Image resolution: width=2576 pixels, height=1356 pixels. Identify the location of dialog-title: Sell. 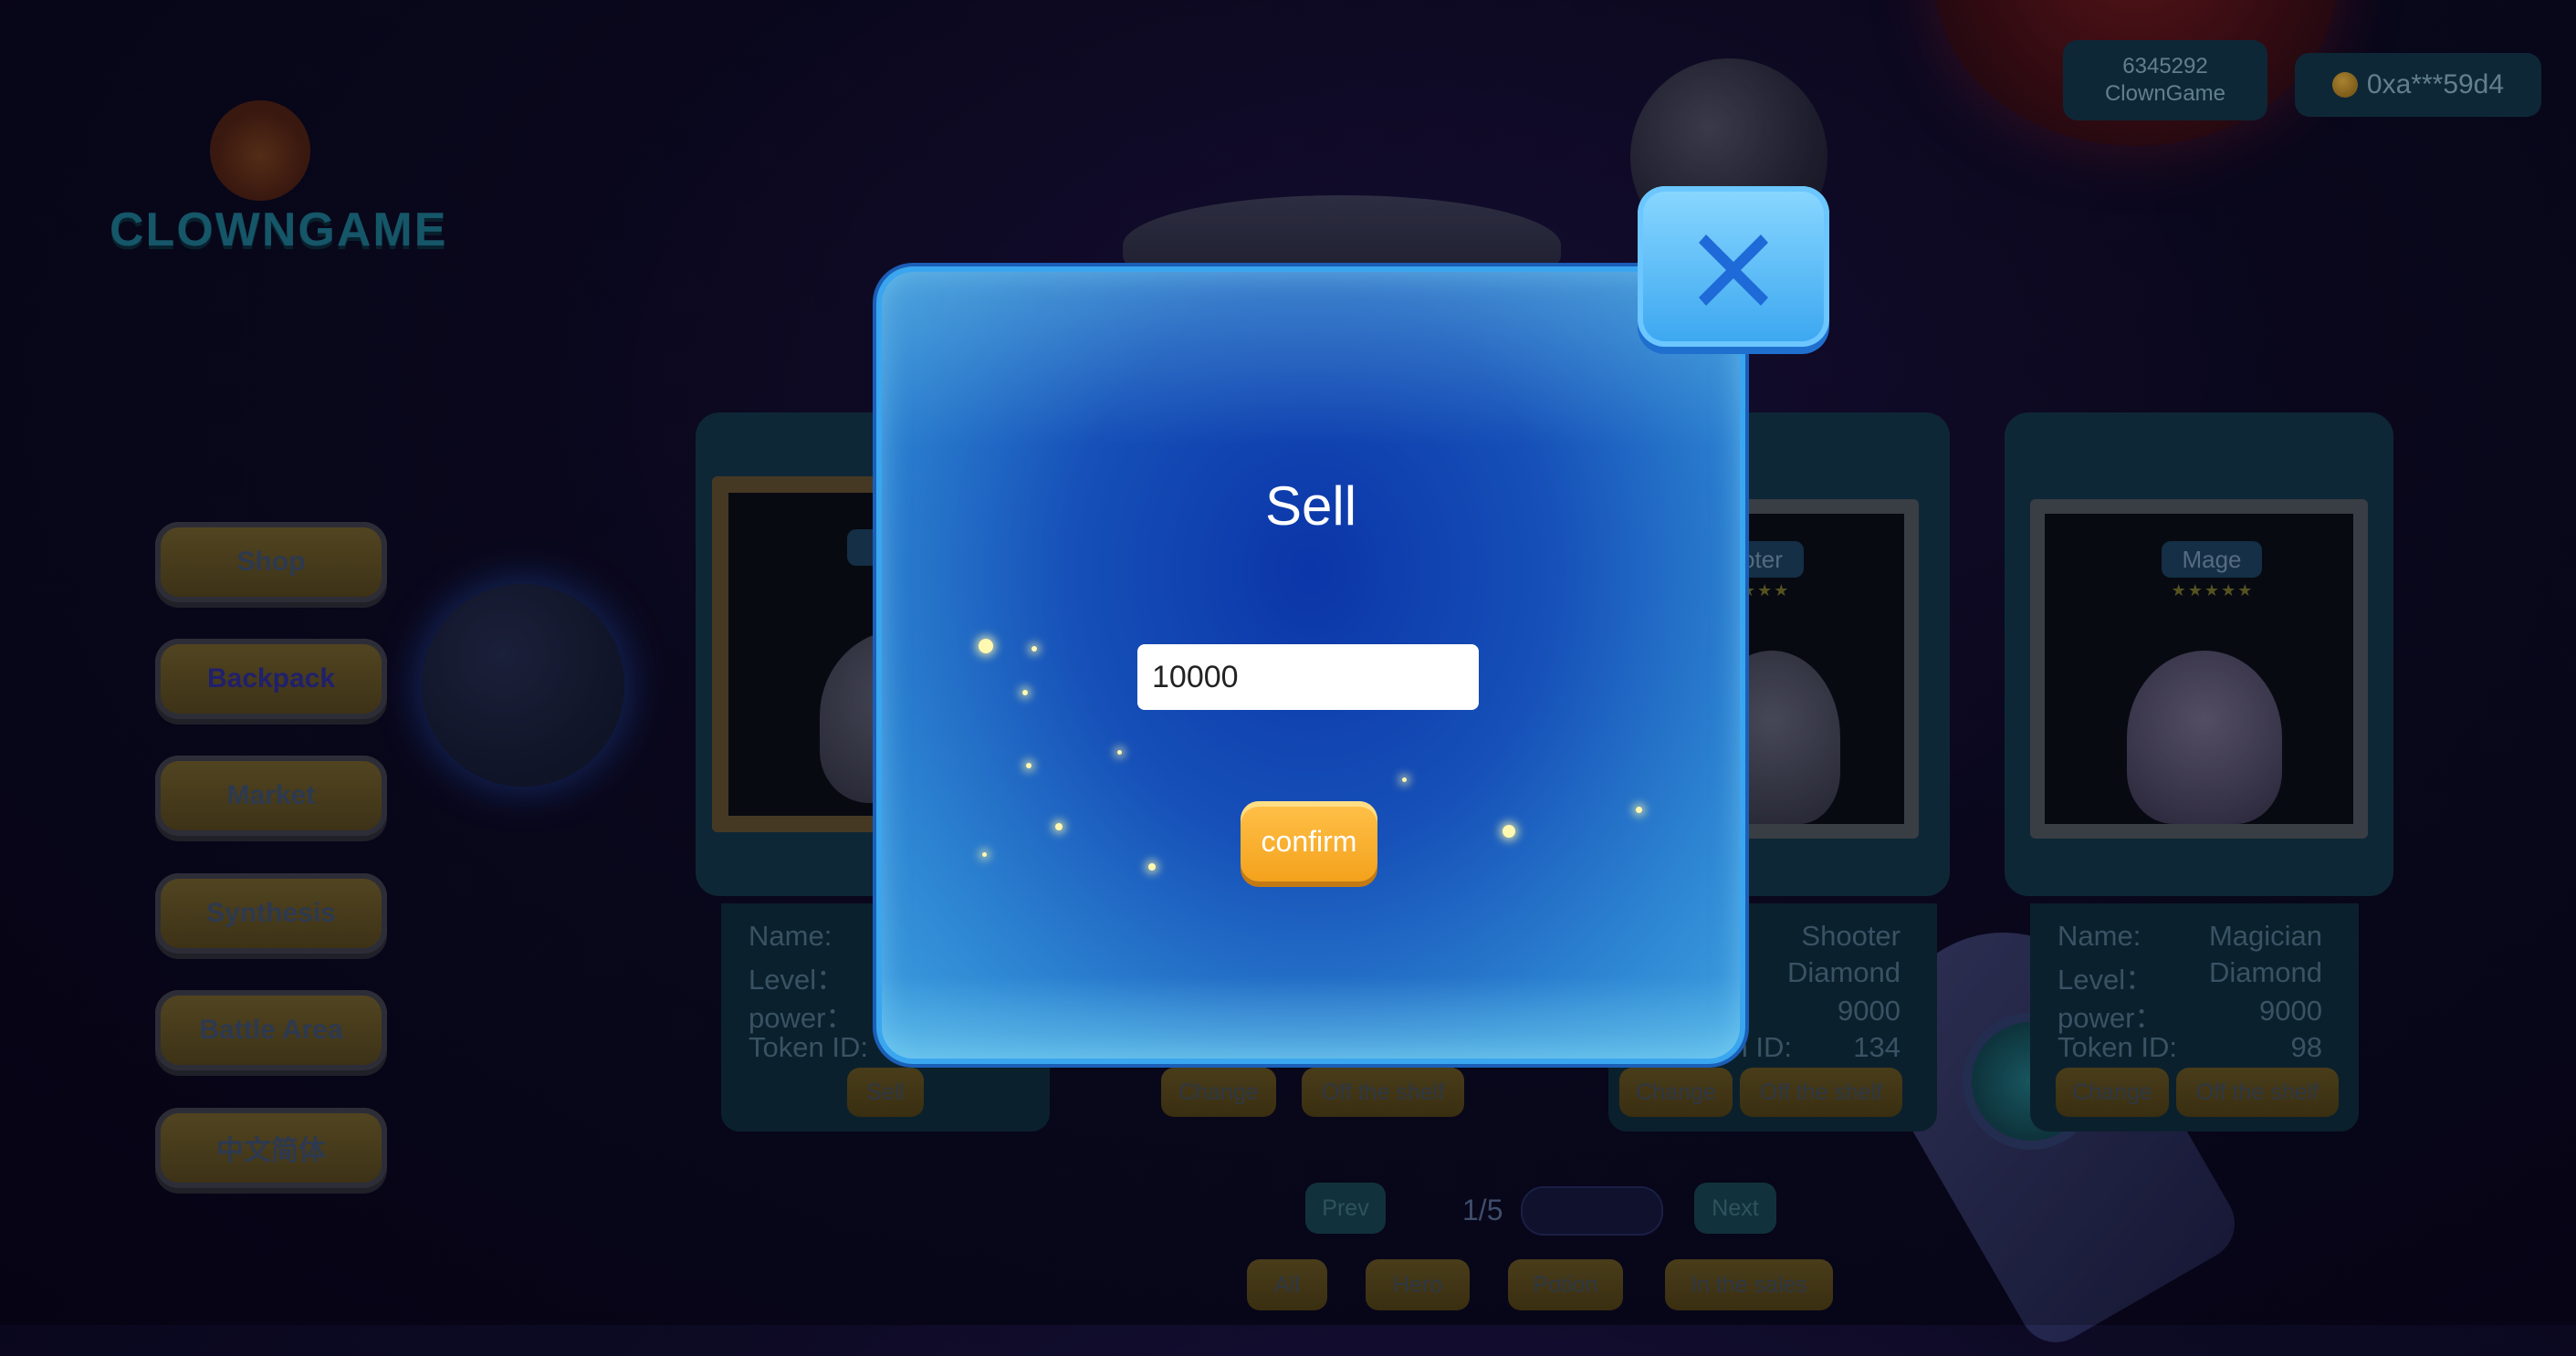
(1310, 506).